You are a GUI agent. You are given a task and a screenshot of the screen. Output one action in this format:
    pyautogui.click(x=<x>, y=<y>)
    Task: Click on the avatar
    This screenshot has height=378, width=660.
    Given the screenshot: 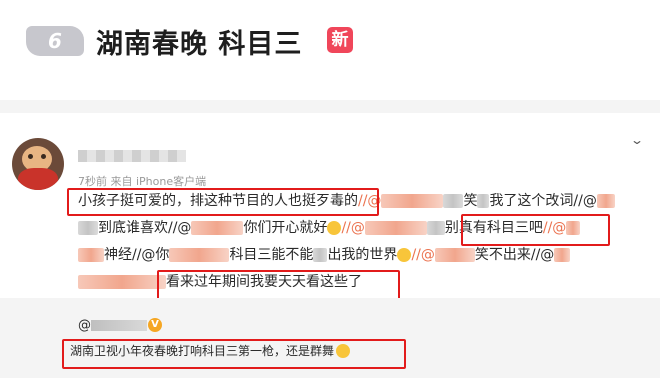 What is the action you would take?
    pyautogui.click(x=38, y=164)
    